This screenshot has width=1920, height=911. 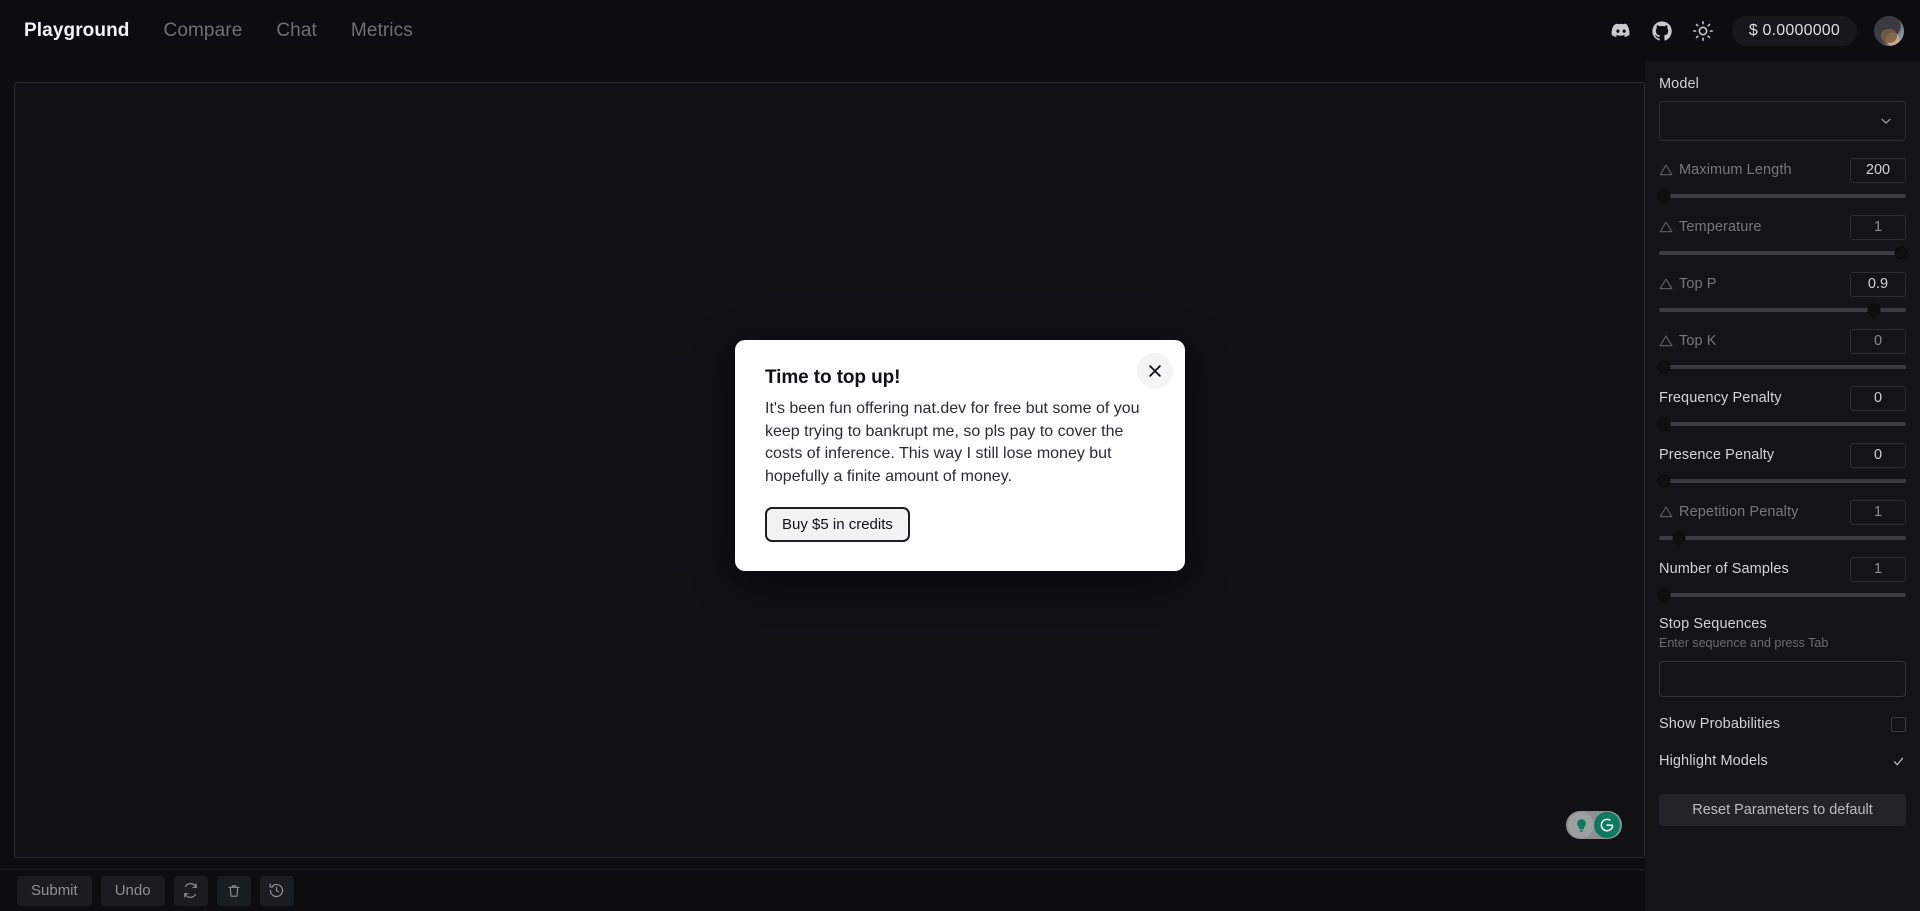 I want to click on param-top-p: Top P 0.9, so click(x=1782, y=294).